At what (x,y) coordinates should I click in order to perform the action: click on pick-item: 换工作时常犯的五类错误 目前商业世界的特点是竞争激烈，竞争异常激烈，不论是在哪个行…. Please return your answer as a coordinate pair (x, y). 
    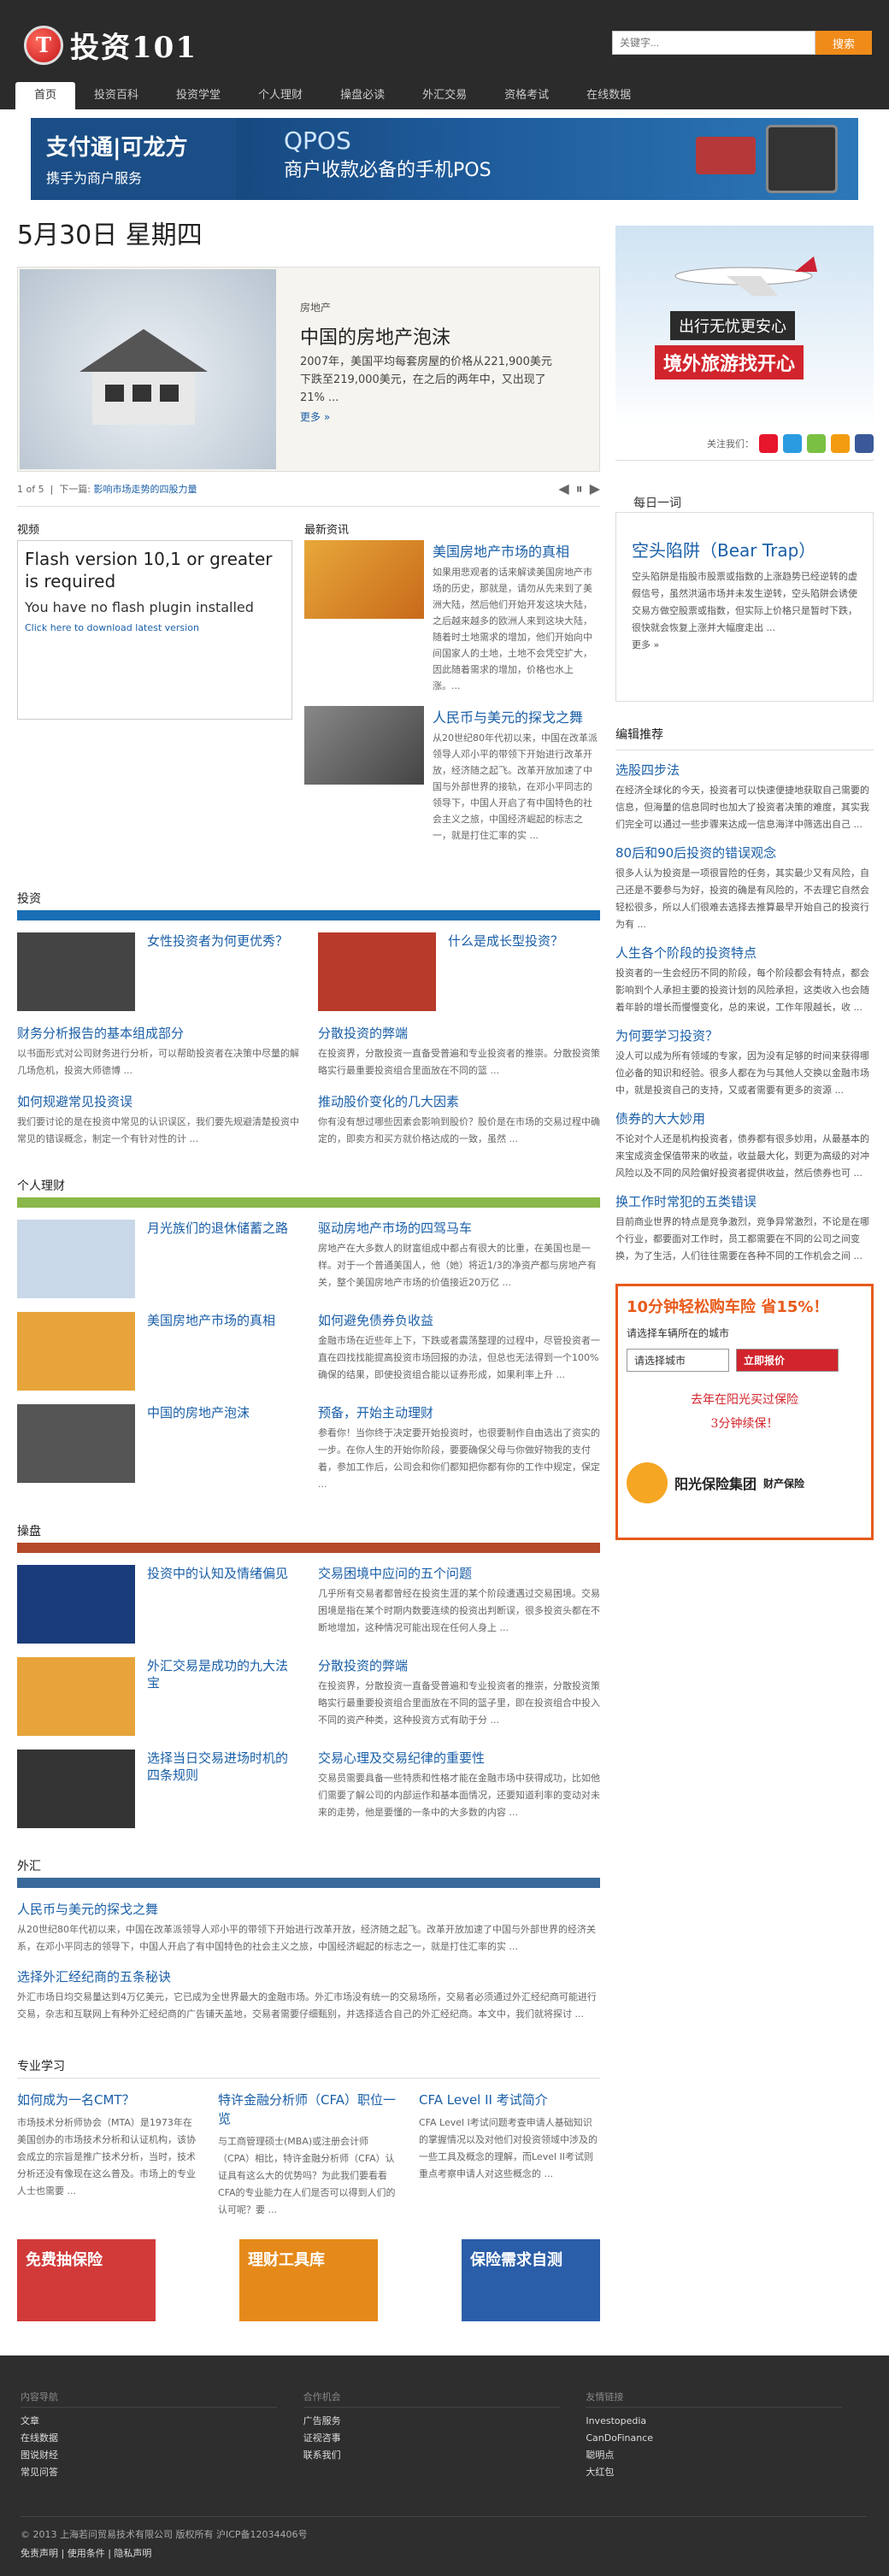
    Looking at the image, I should click on (744, 1228).